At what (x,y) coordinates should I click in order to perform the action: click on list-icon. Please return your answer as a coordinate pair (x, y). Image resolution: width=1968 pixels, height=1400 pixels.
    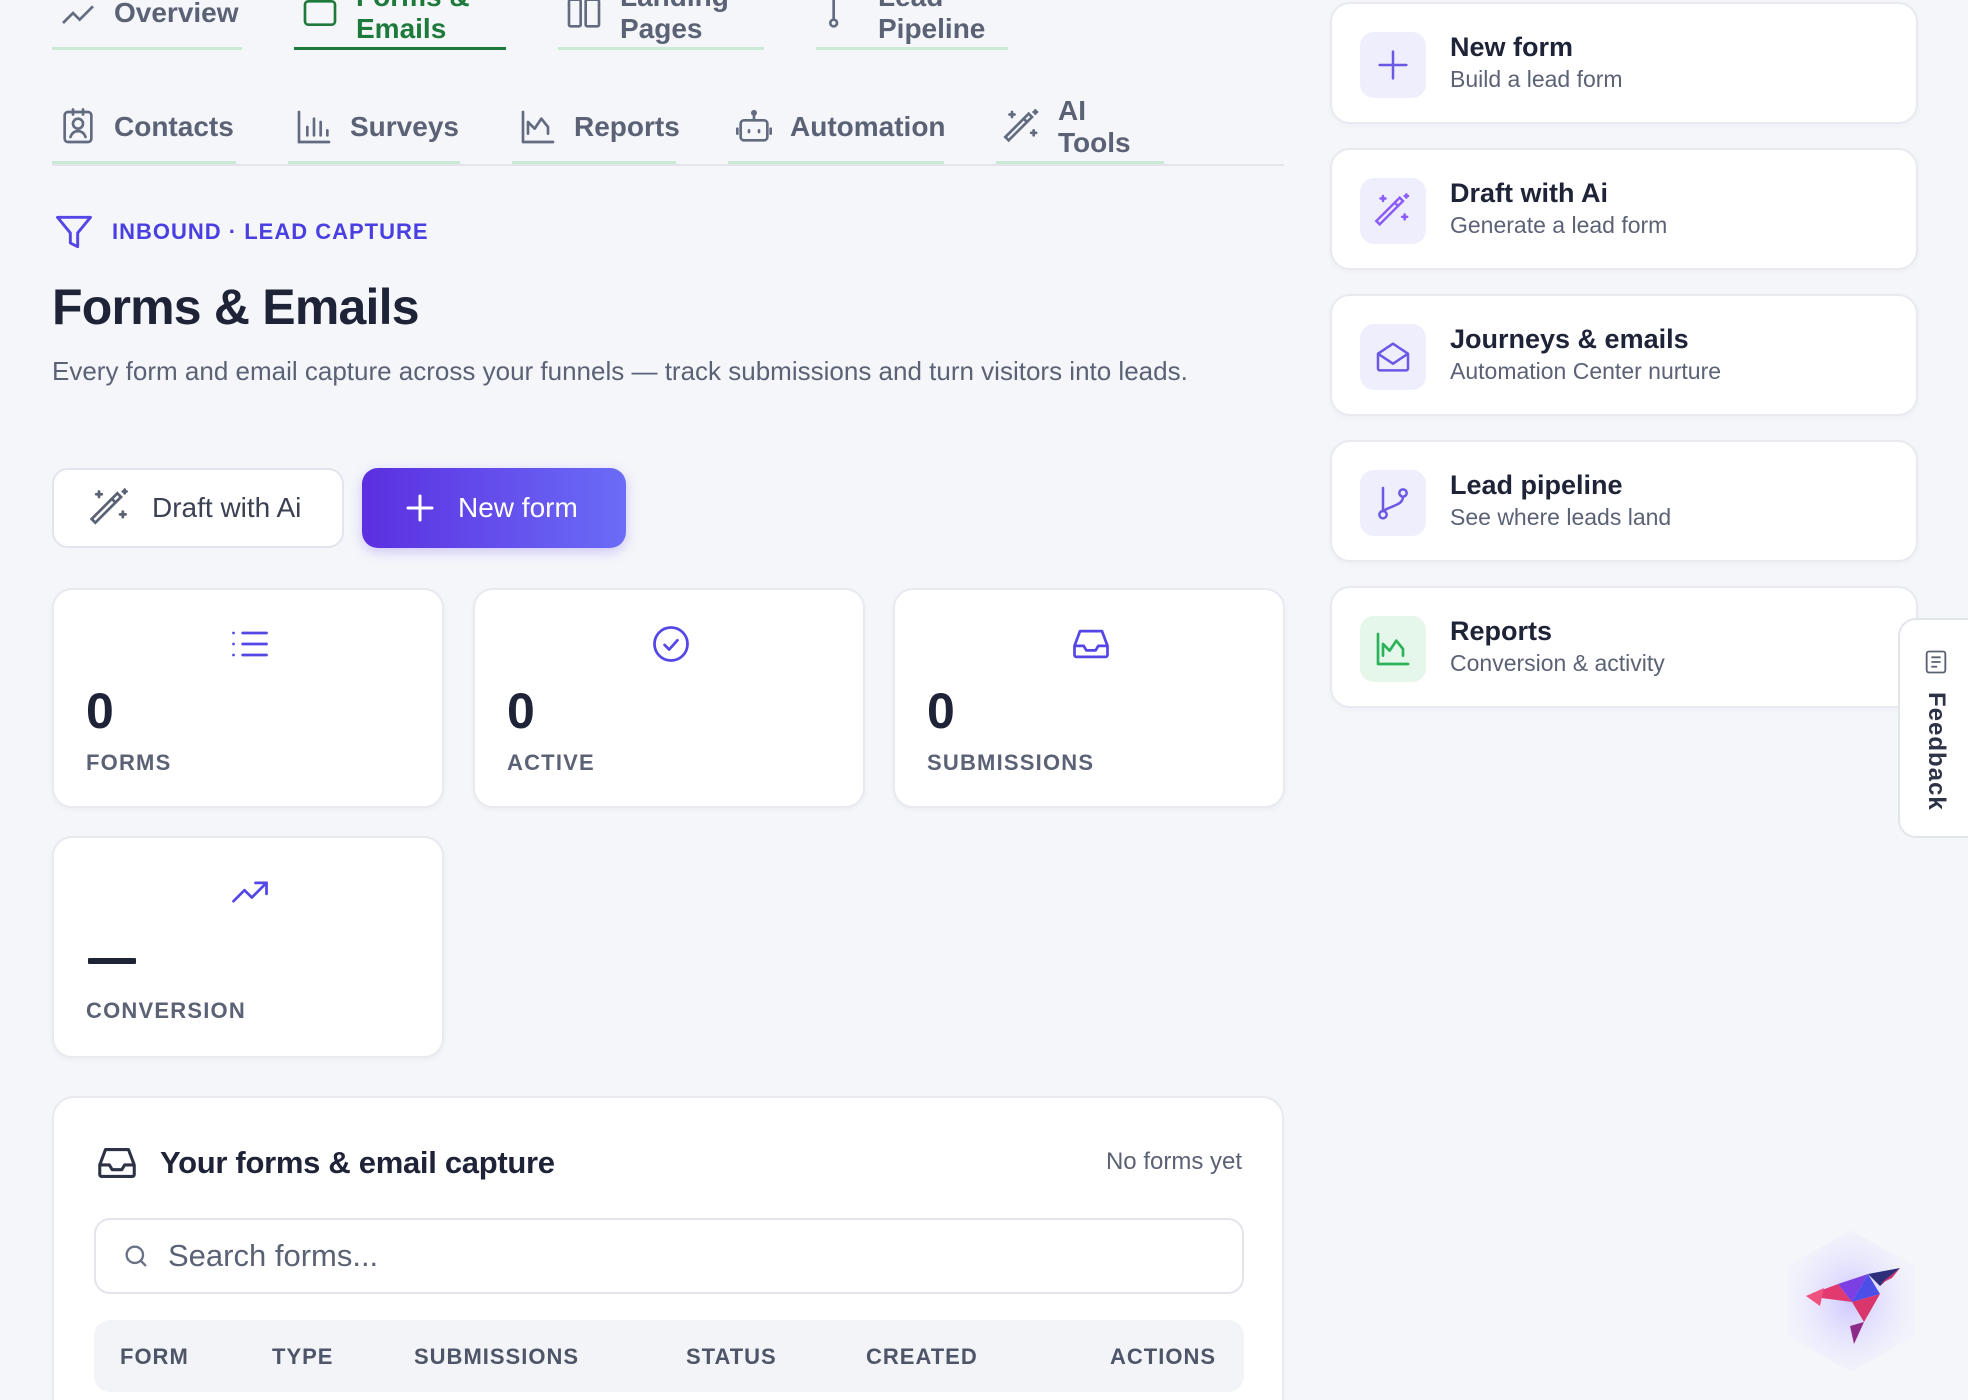
    Looking at the image, I should click on (250, 644).